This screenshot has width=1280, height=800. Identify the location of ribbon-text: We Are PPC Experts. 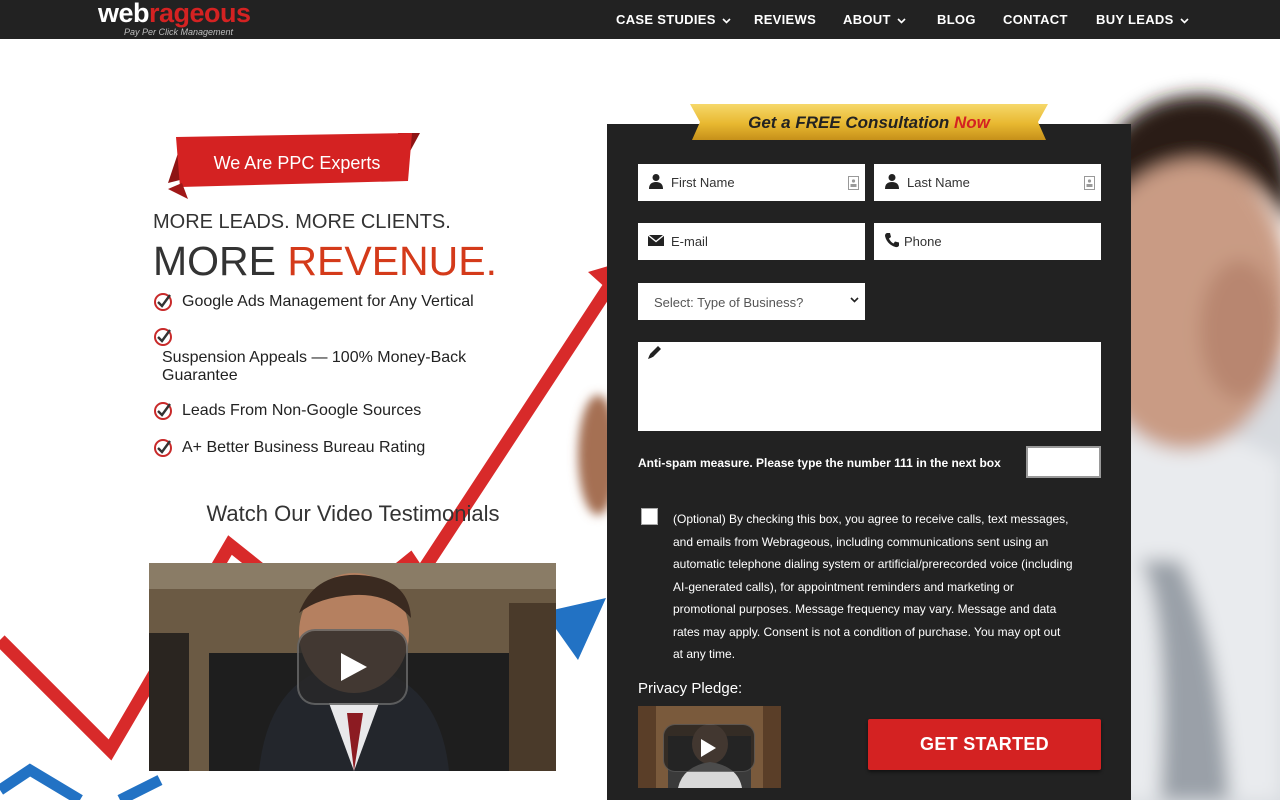
(297, 163).